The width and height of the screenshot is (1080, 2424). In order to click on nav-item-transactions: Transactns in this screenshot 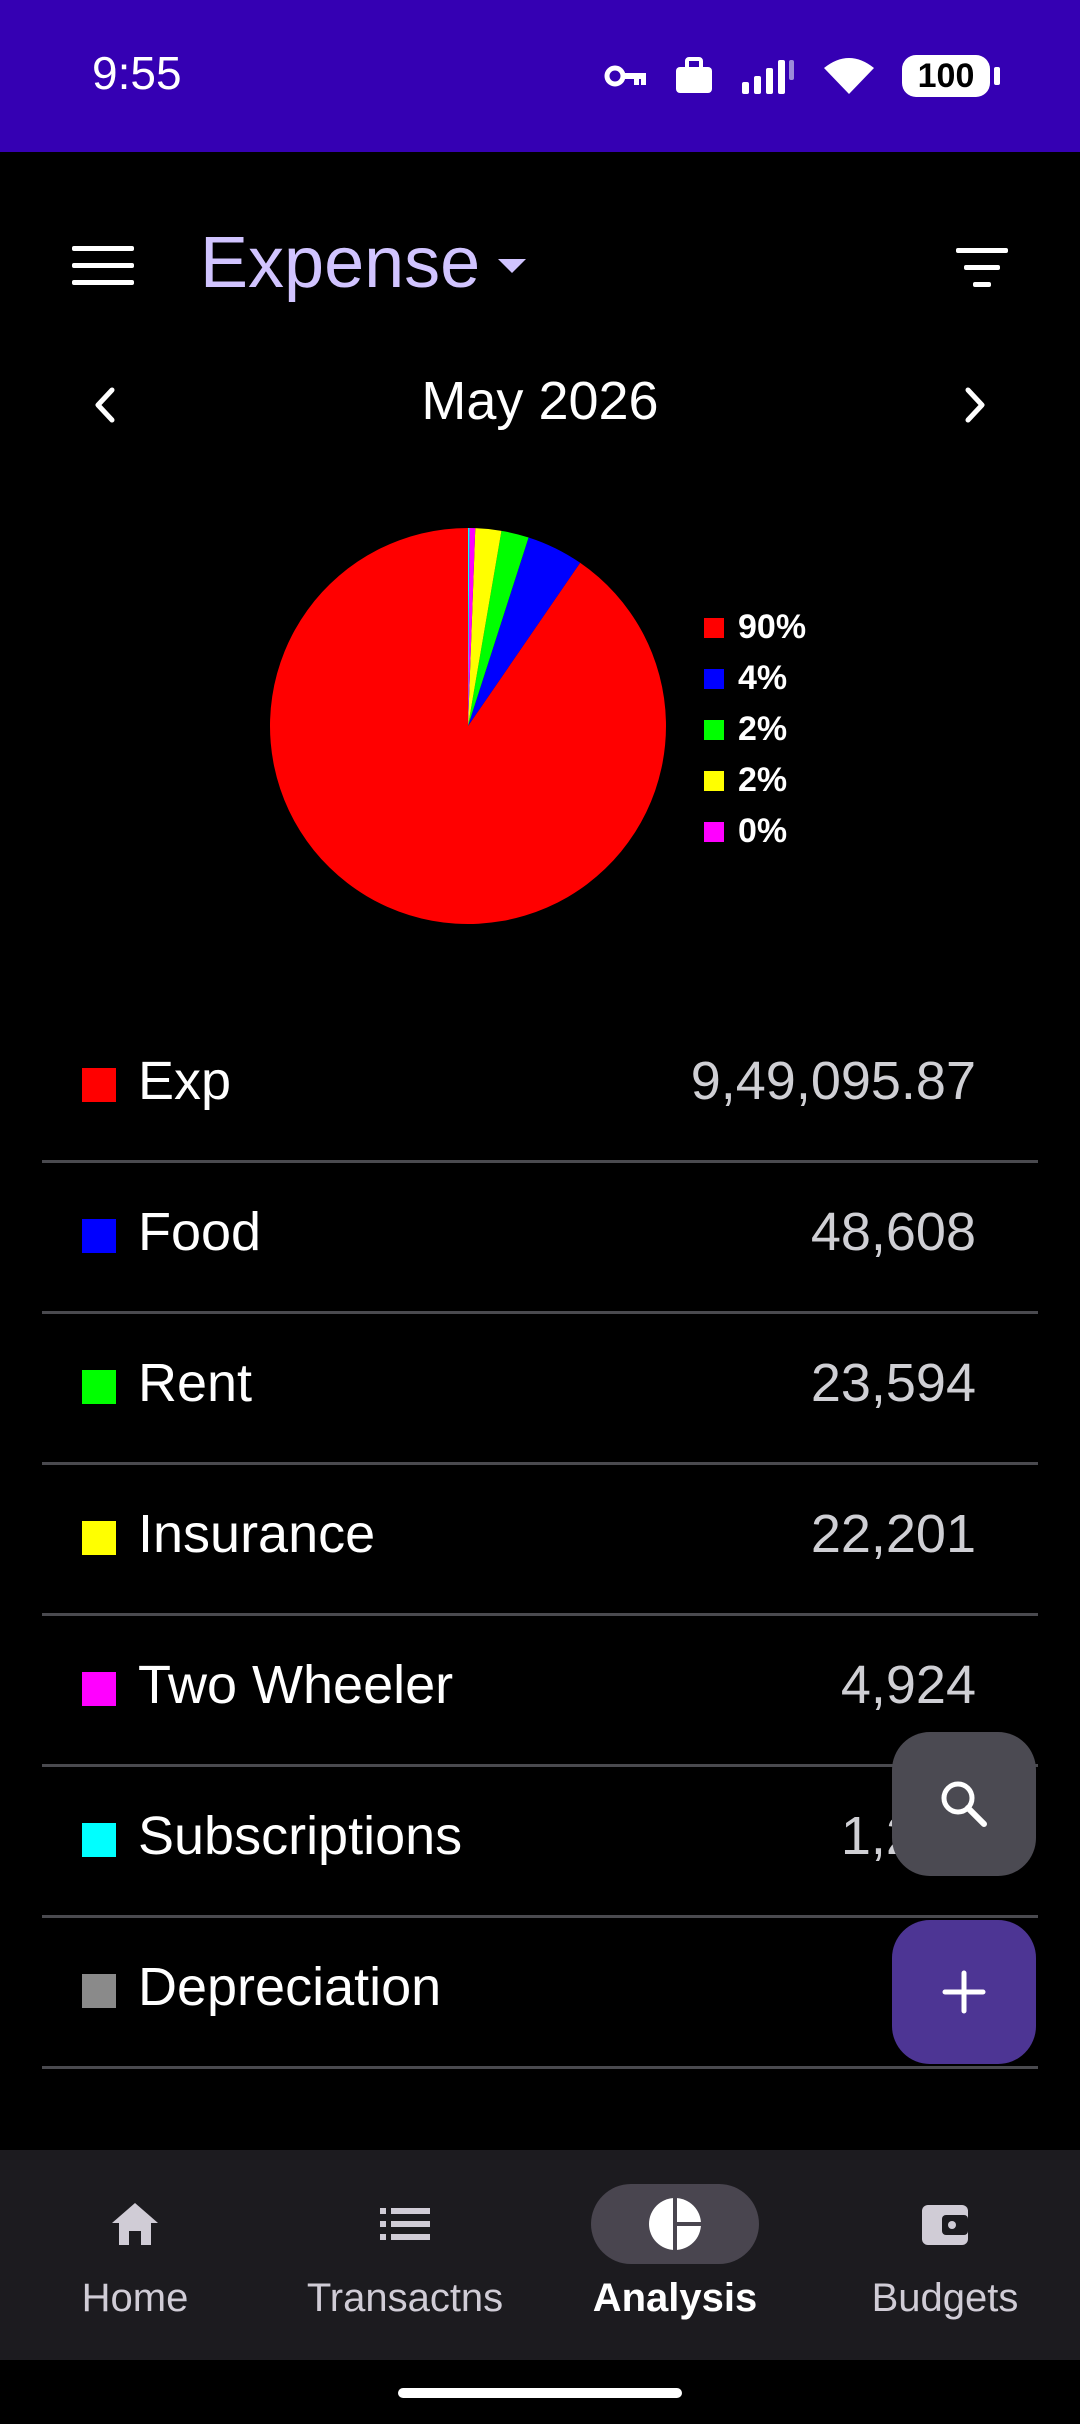, I will do `click(405, 2255)`.